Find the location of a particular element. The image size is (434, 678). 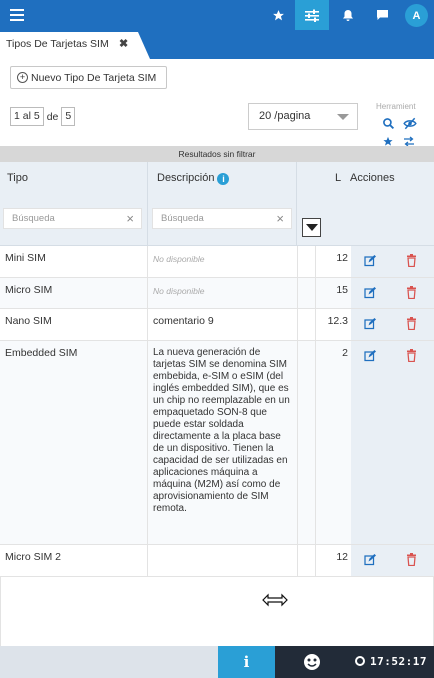

tab-label: Tipos De Tarjetas SIM is located at coordinates (57, 44).